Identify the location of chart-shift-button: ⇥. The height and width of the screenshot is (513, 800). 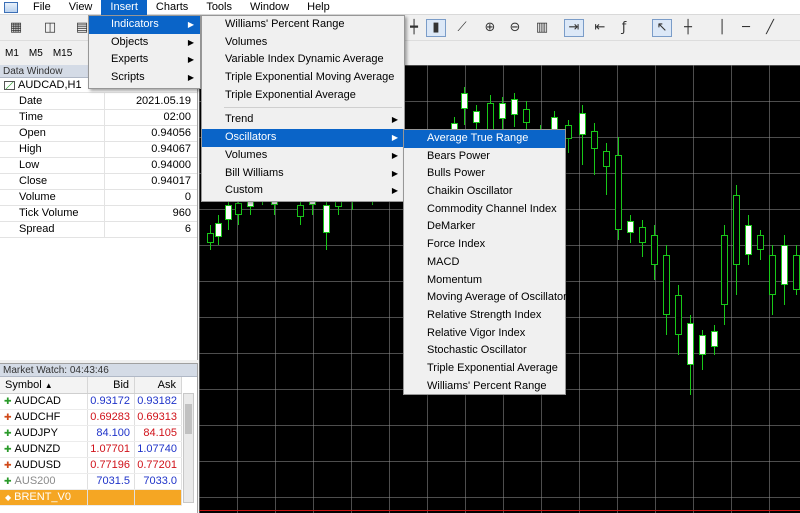
(574, 28).